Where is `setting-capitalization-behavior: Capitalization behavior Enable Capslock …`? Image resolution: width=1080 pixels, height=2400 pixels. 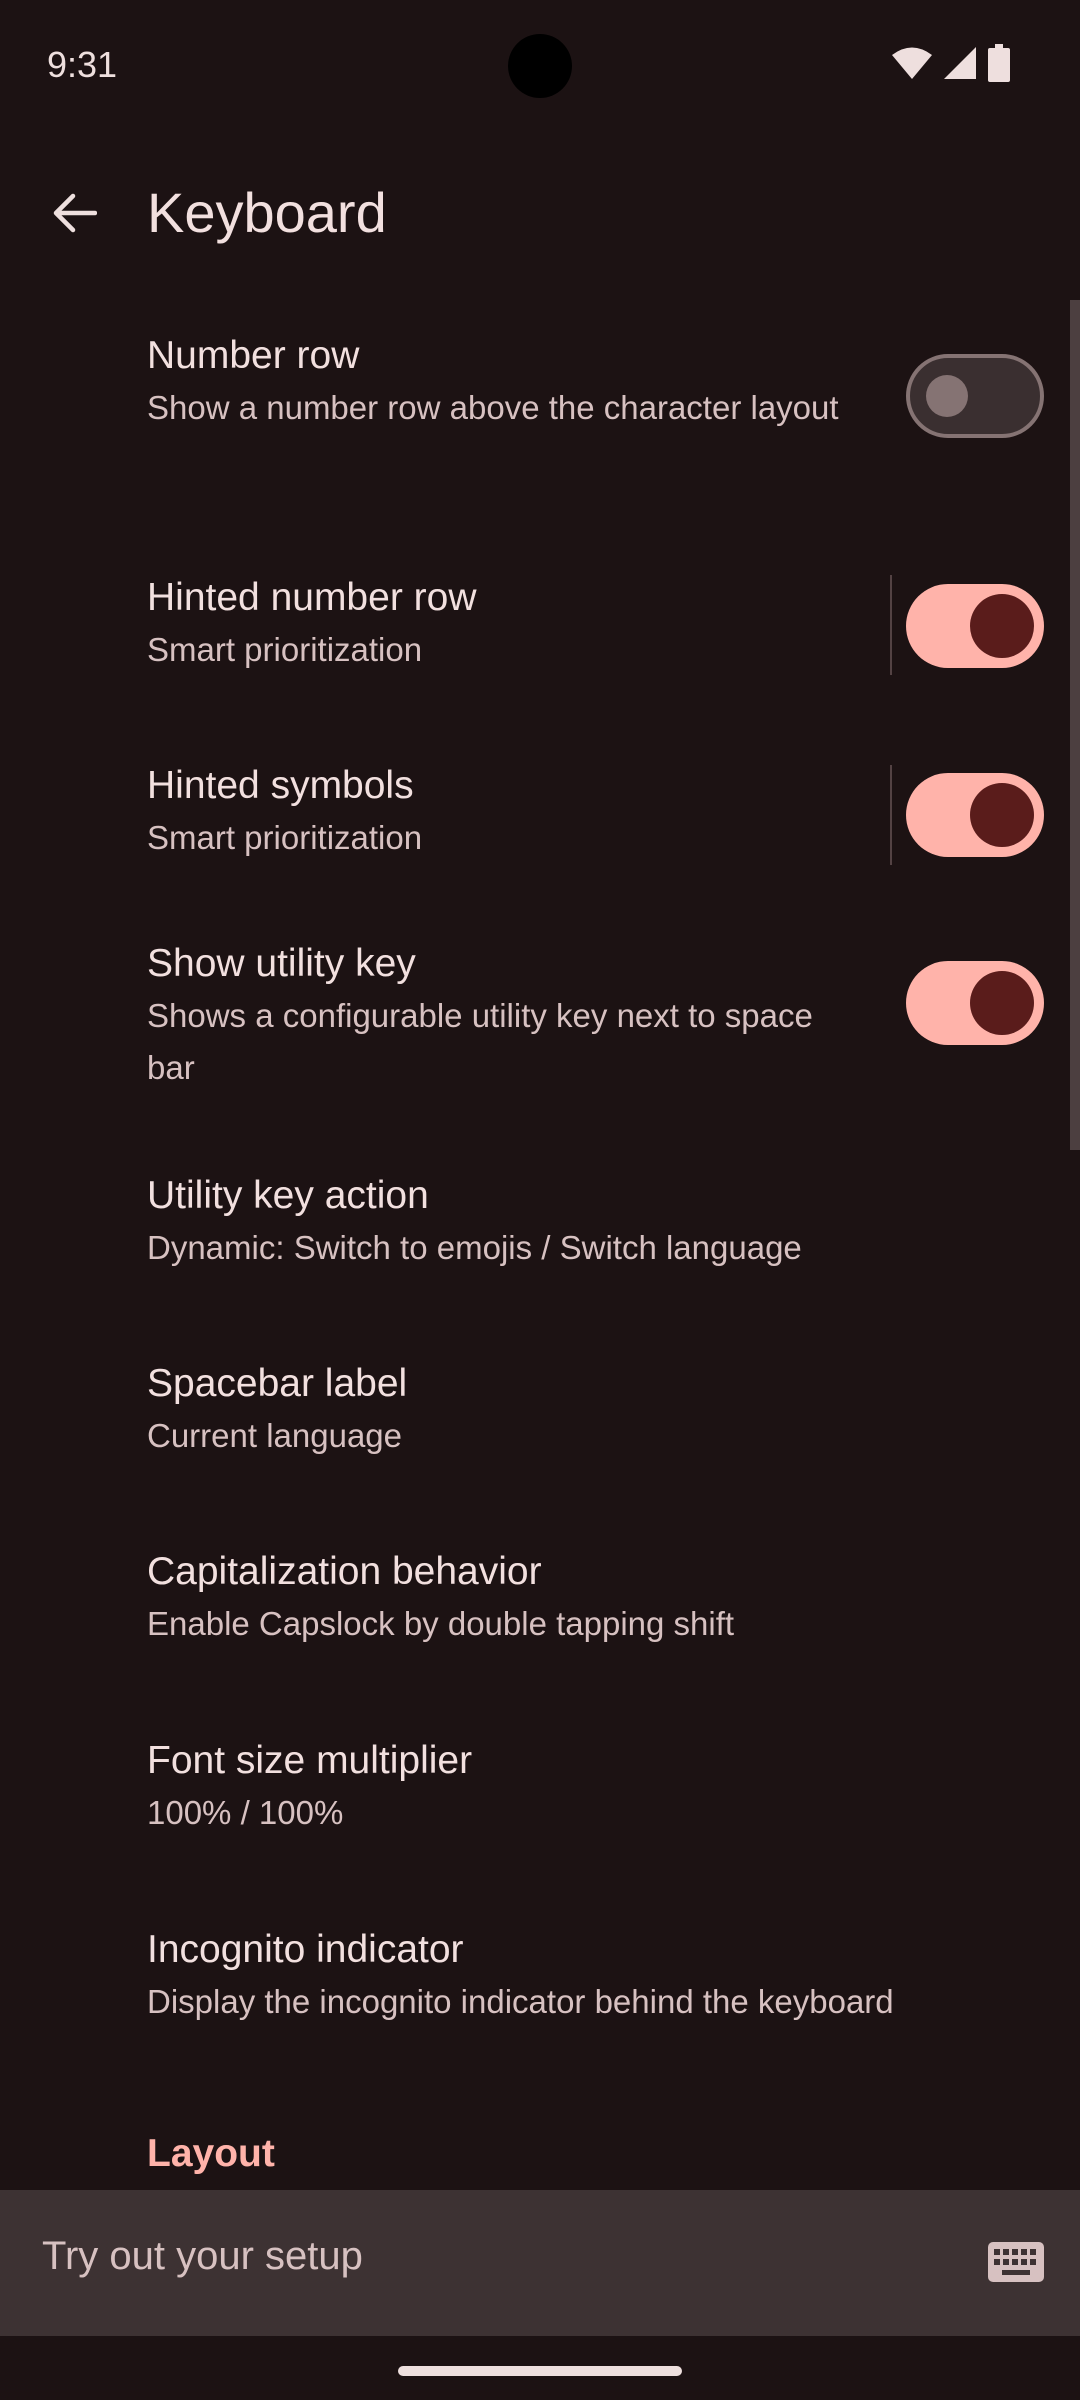 setting-capitalization-behavior: Capitalization behavior Enable Capslock … is located at coordinates (540, 1603).